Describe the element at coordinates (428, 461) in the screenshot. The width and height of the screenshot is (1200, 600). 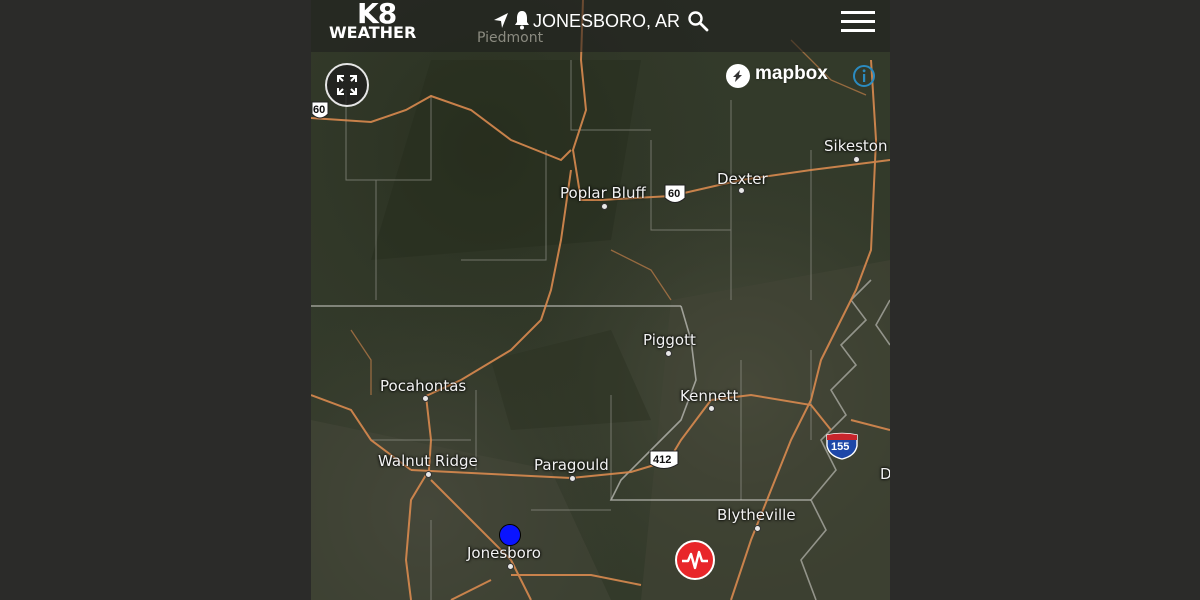
I see `city-label-walnut-ridge: Walnut Ridge` at that location.